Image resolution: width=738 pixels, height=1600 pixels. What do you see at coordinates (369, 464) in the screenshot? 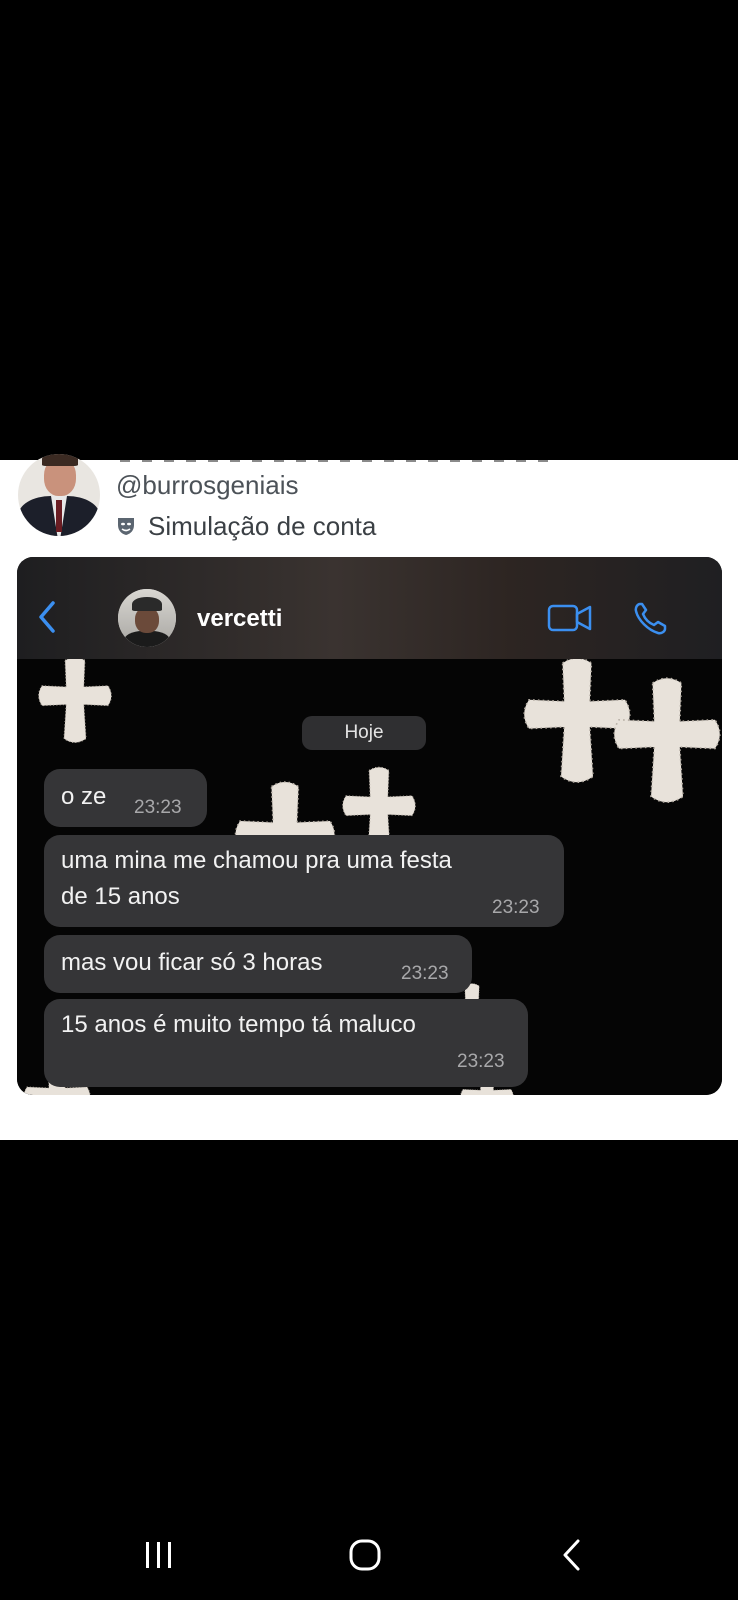
I see `cropped-header` at bounding box center [369, 464].